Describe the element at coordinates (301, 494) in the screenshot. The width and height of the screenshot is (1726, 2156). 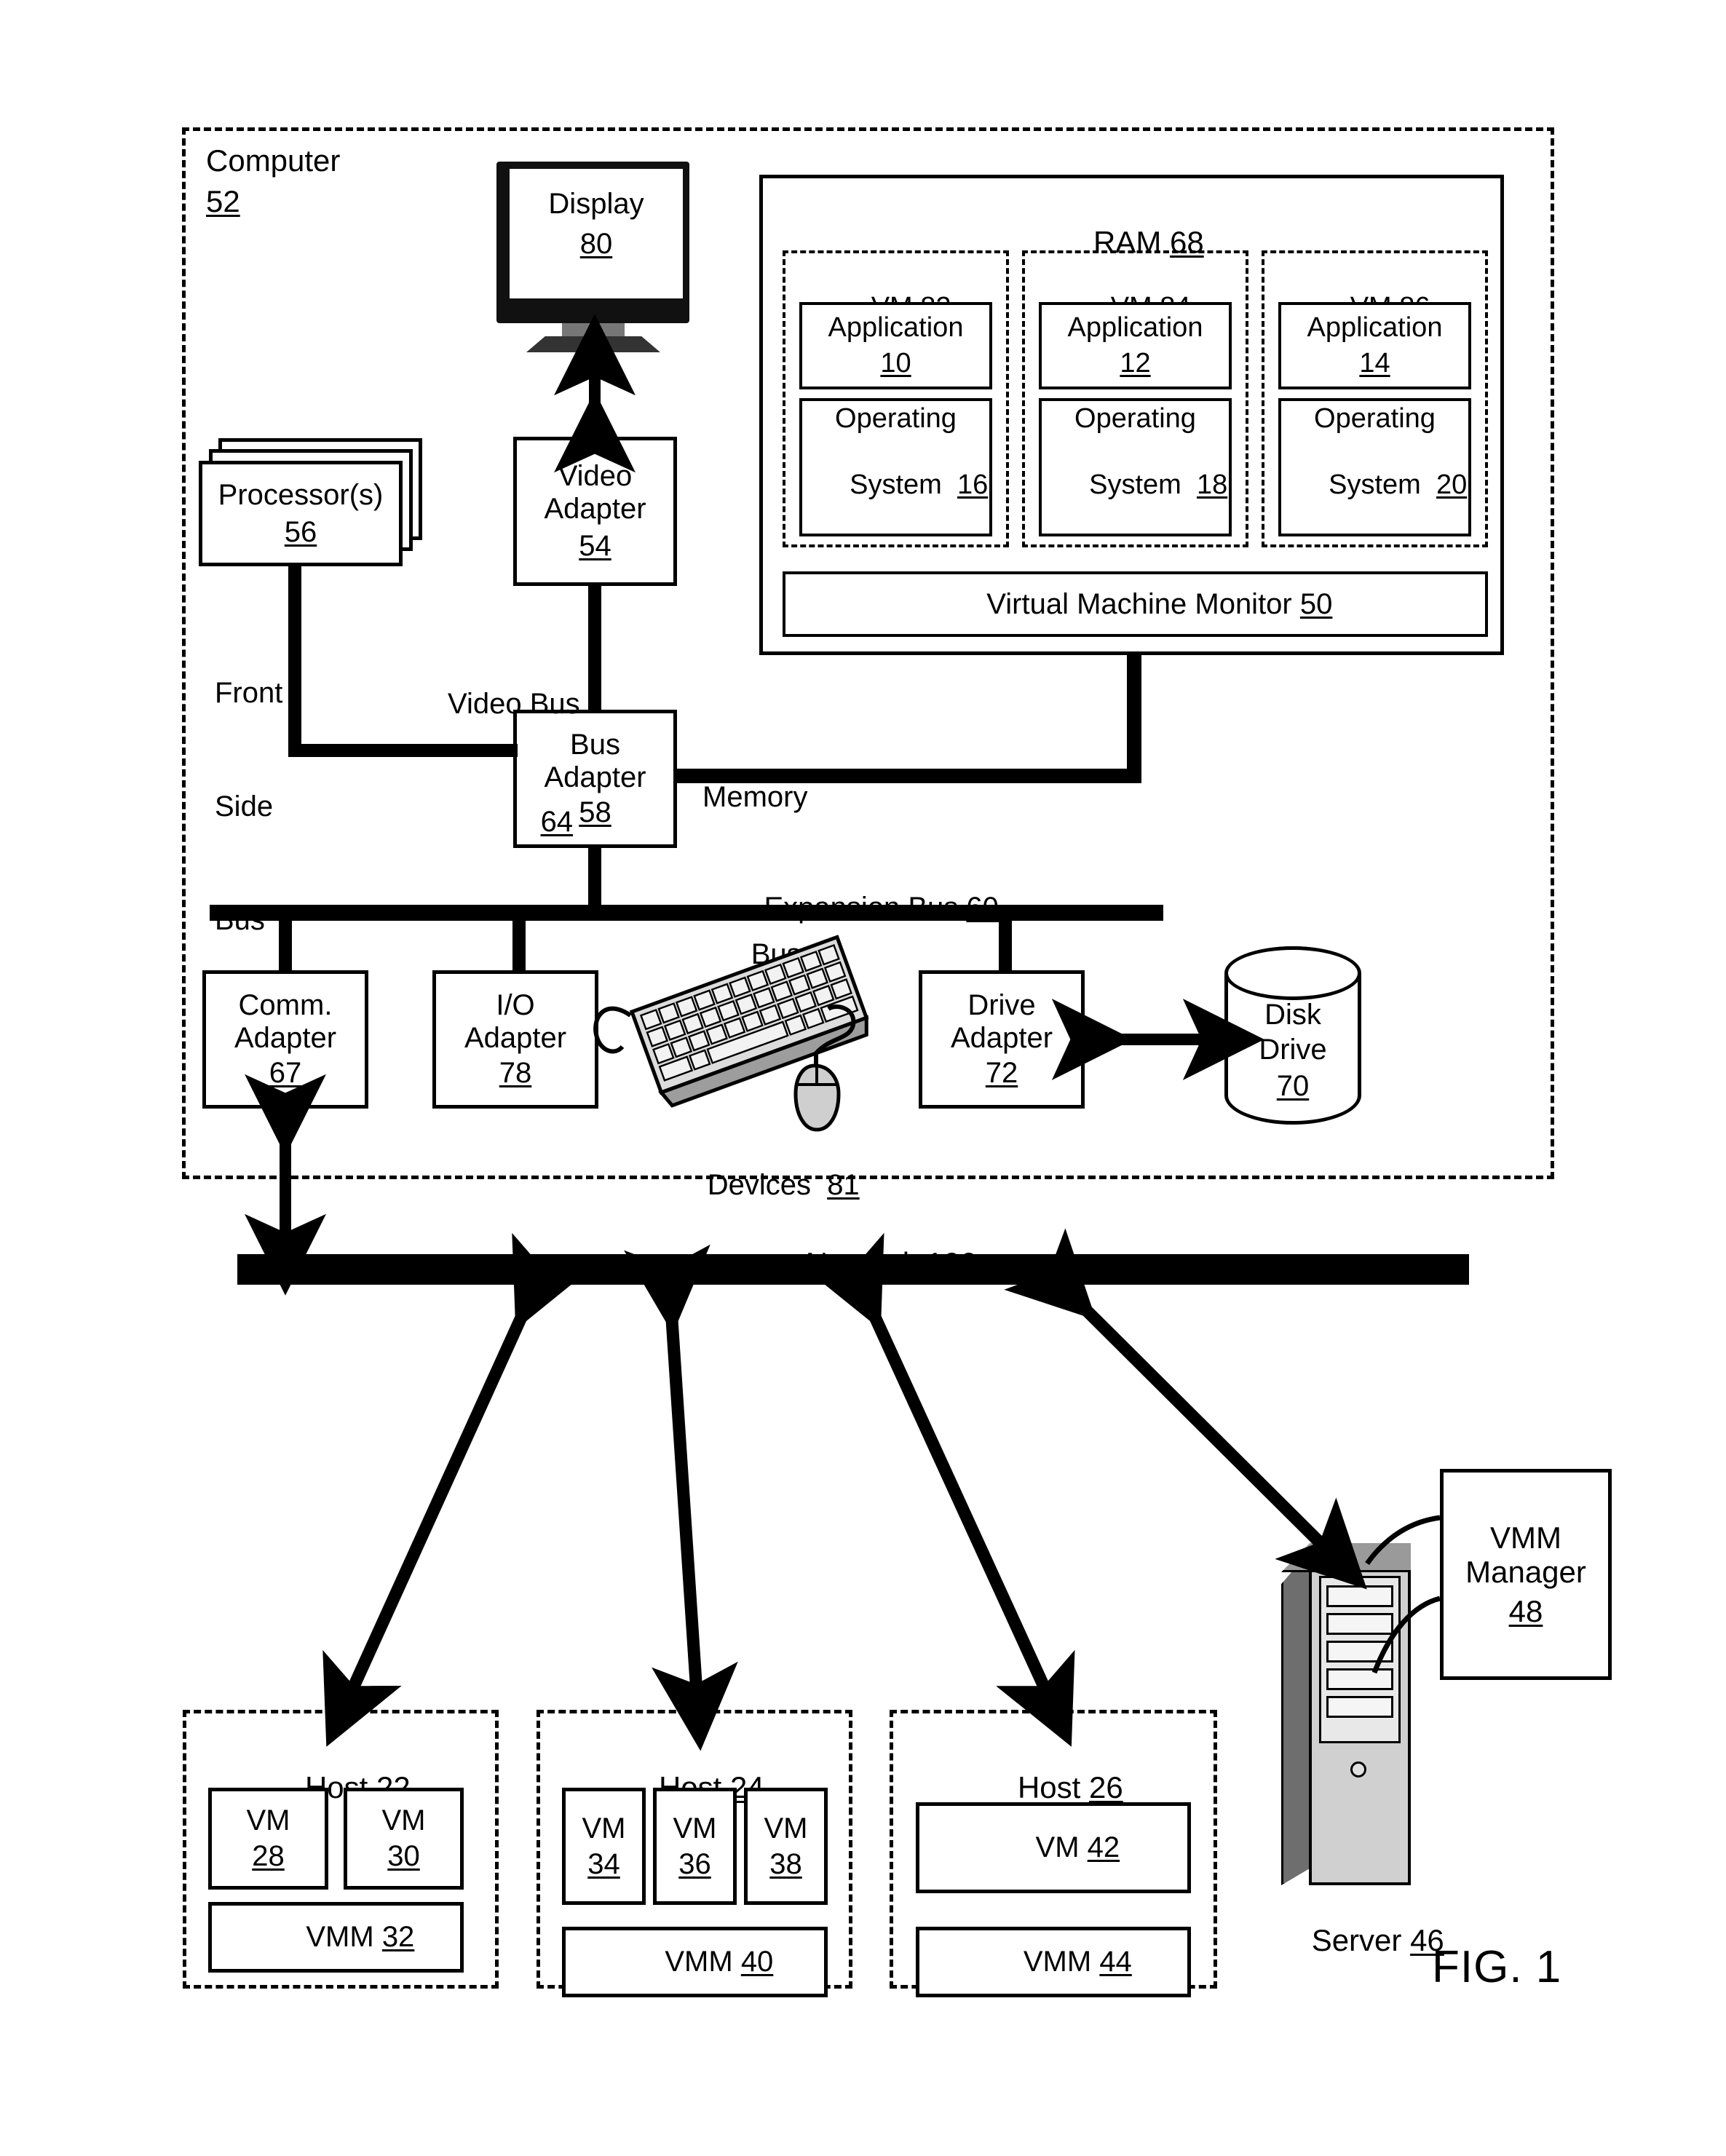
I see `processors-title: Processor(s)` at that location.